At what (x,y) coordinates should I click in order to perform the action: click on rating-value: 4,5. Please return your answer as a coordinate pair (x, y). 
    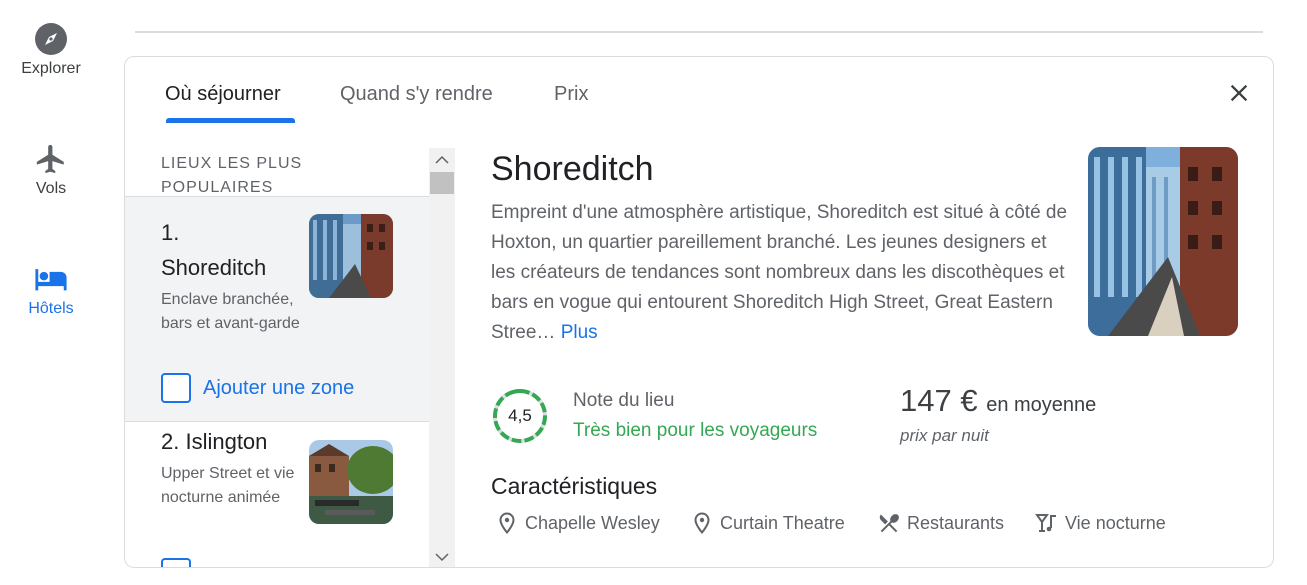
    Looking at the image, I should click on (520, 415).